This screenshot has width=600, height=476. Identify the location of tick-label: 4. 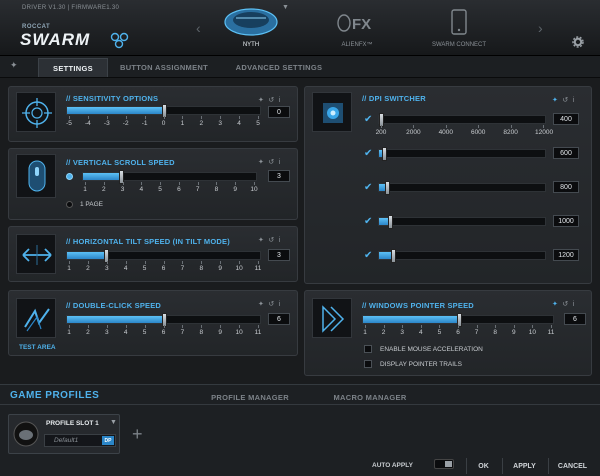
(239, 123).